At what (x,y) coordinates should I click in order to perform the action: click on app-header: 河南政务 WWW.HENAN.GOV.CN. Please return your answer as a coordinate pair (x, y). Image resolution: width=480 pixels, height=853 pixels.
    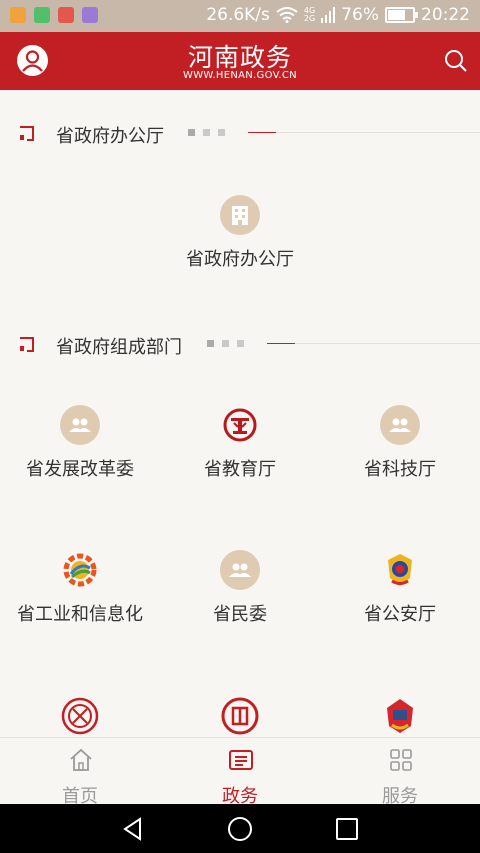
    Looking at the image, I should click on (240, 61).